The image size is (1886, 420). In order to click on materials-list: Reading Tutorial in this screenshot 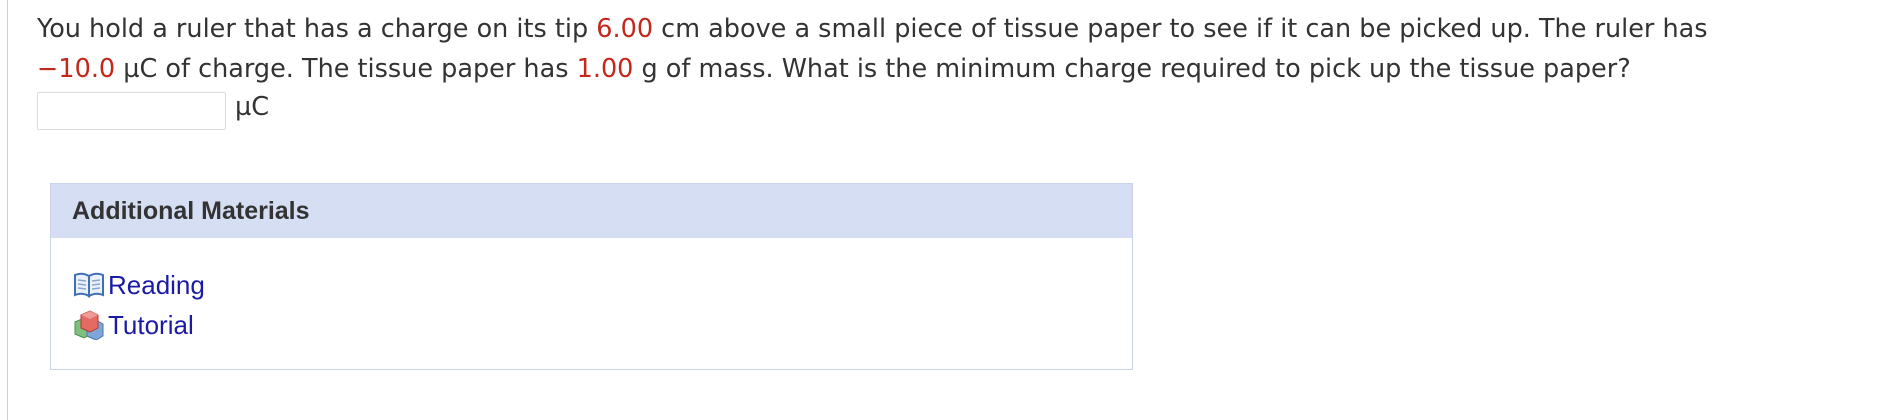, I will do `click(591, 291)`.